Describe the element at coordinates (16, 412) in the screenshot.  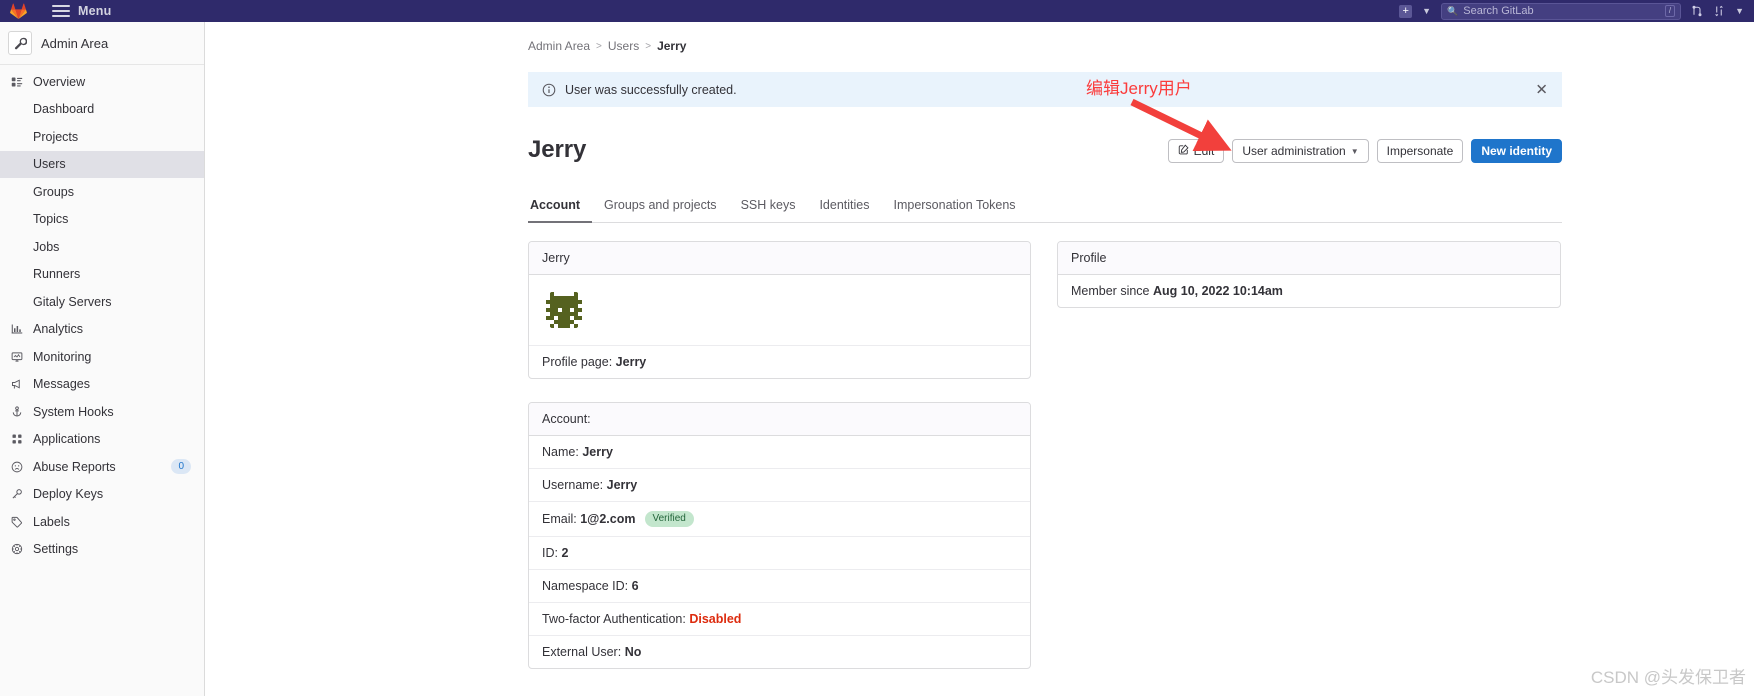
I see `hook-anchor-icon` at that location.